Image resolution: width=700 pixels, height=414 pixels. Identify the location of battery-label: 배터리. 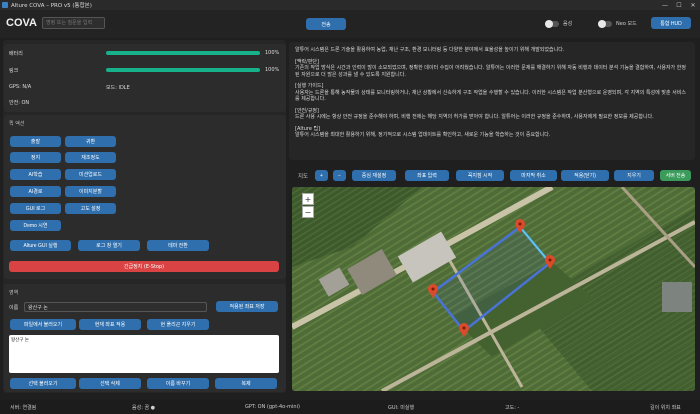
(16, 54).